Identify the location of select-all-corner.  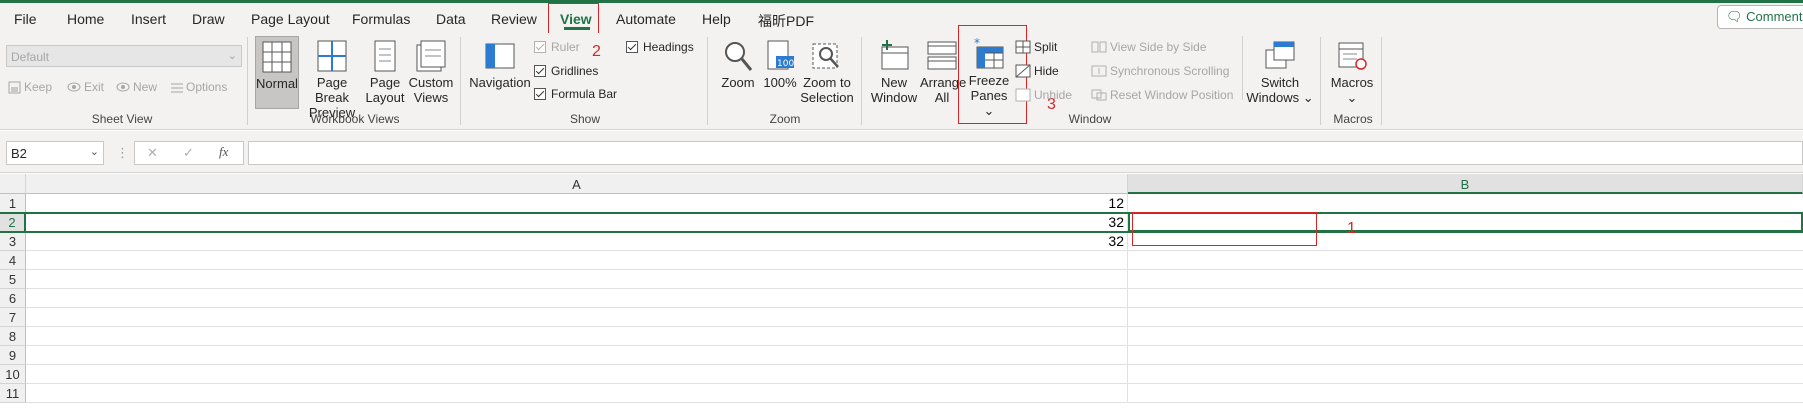
(13, 184).